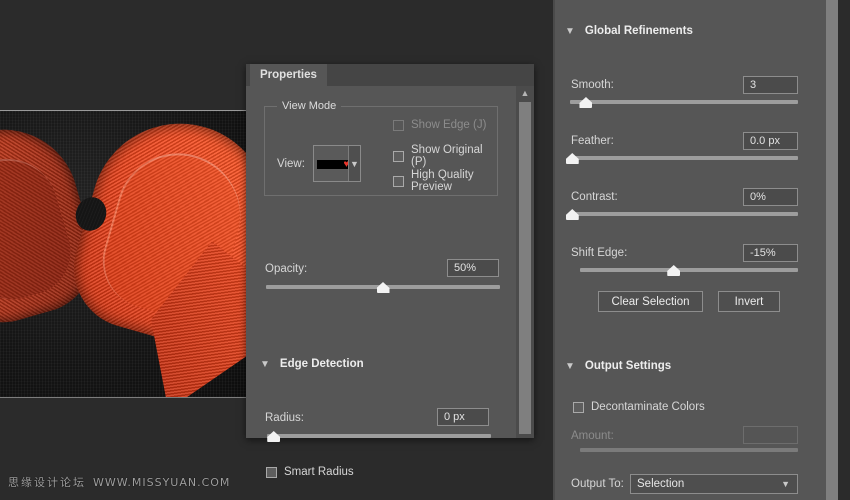 The image size is (850, 500). What do you see at coordinates (648, 407) in the screenshot?
I see `checkbox-decontaminate-colors-label: Decontaminate Colors` at bounding box center [648, 407].